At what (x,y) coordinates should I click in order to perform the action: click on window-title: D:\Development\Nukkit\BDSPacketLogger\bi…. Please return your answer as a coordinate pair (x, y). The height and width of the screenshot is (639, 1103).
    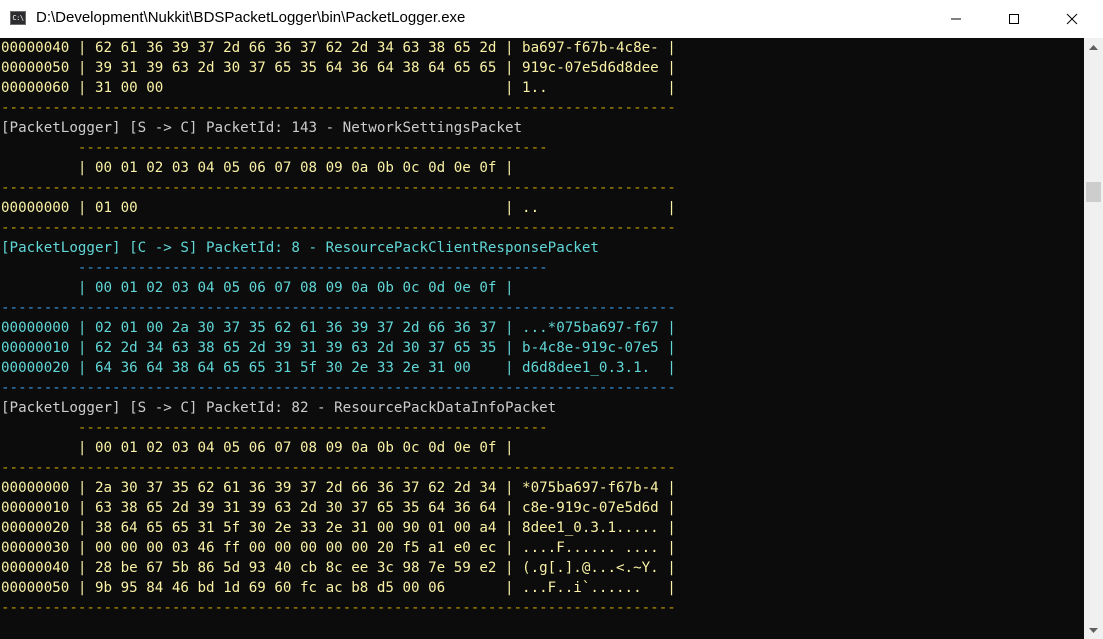
    Looking at the image, I should click on (251, 17).